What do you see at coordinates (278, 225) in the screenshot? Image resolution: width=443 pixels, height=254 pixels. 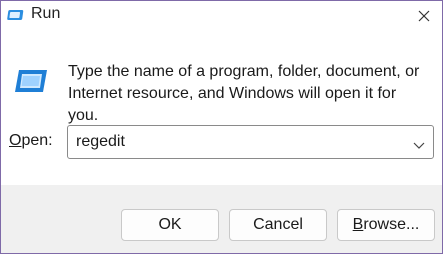 I see `cancel-button: Cancel` at bounding box center [278, 225].